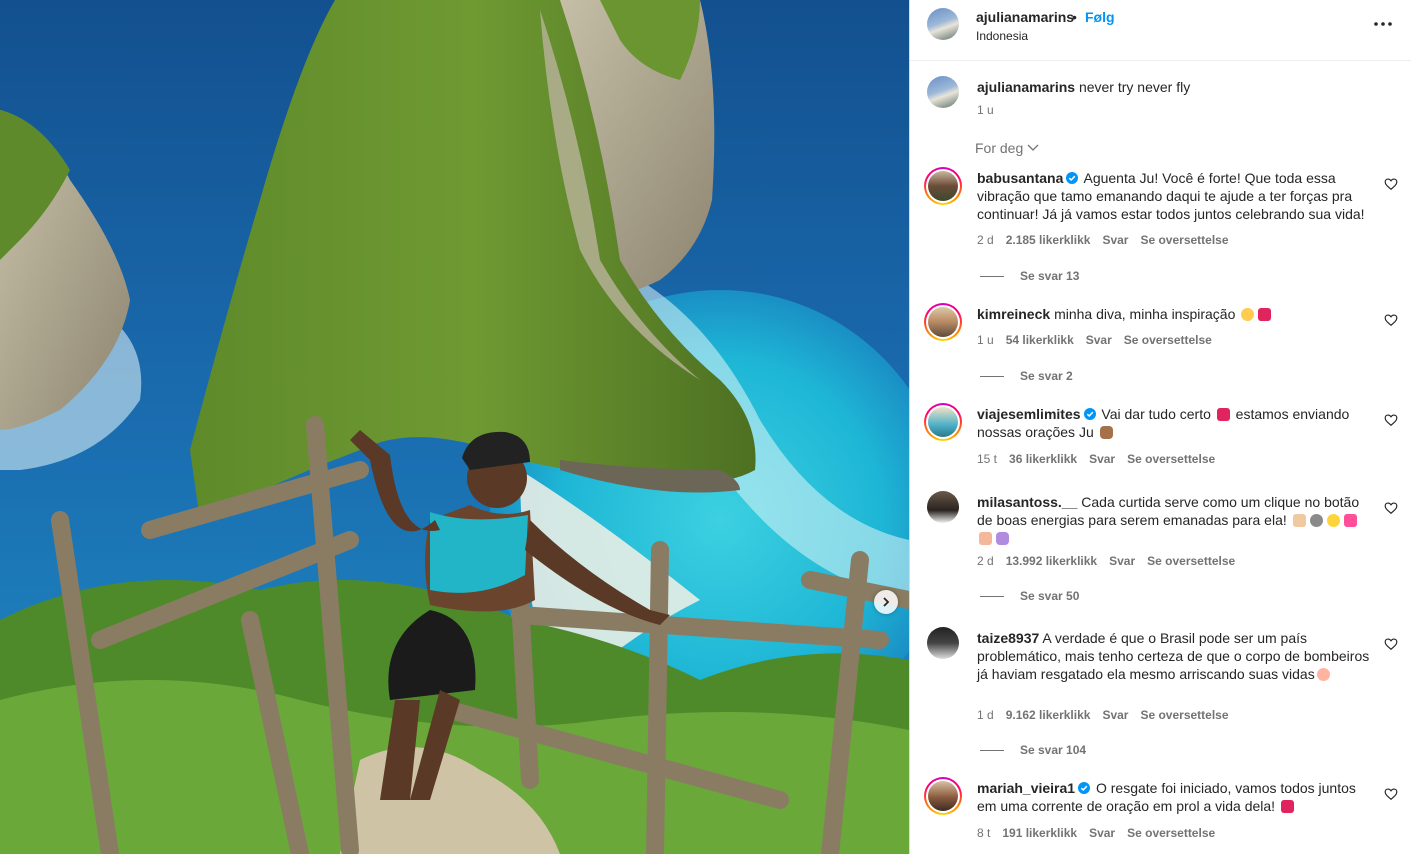 This screenshot has width=1411, height=854. What do you see at coordinates (943, 24) in the screenshot?
I see `author-avatar` at bounding box center [943, 24].